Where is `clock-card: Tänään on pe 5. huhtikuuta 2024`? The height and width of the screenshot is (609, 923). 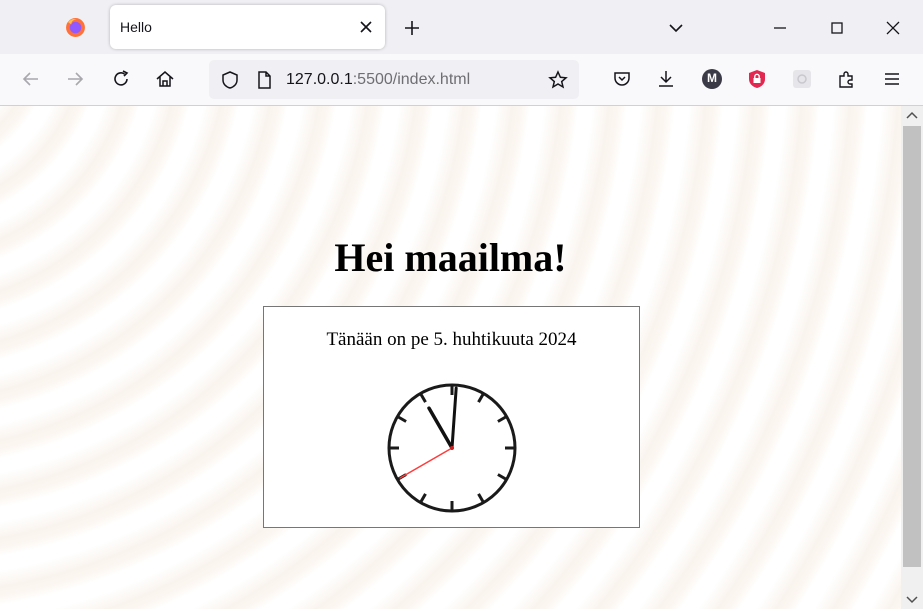 clock-card: Tänään on pe 5. huhtikuuta 2024 is located at coordinates (451, 417).